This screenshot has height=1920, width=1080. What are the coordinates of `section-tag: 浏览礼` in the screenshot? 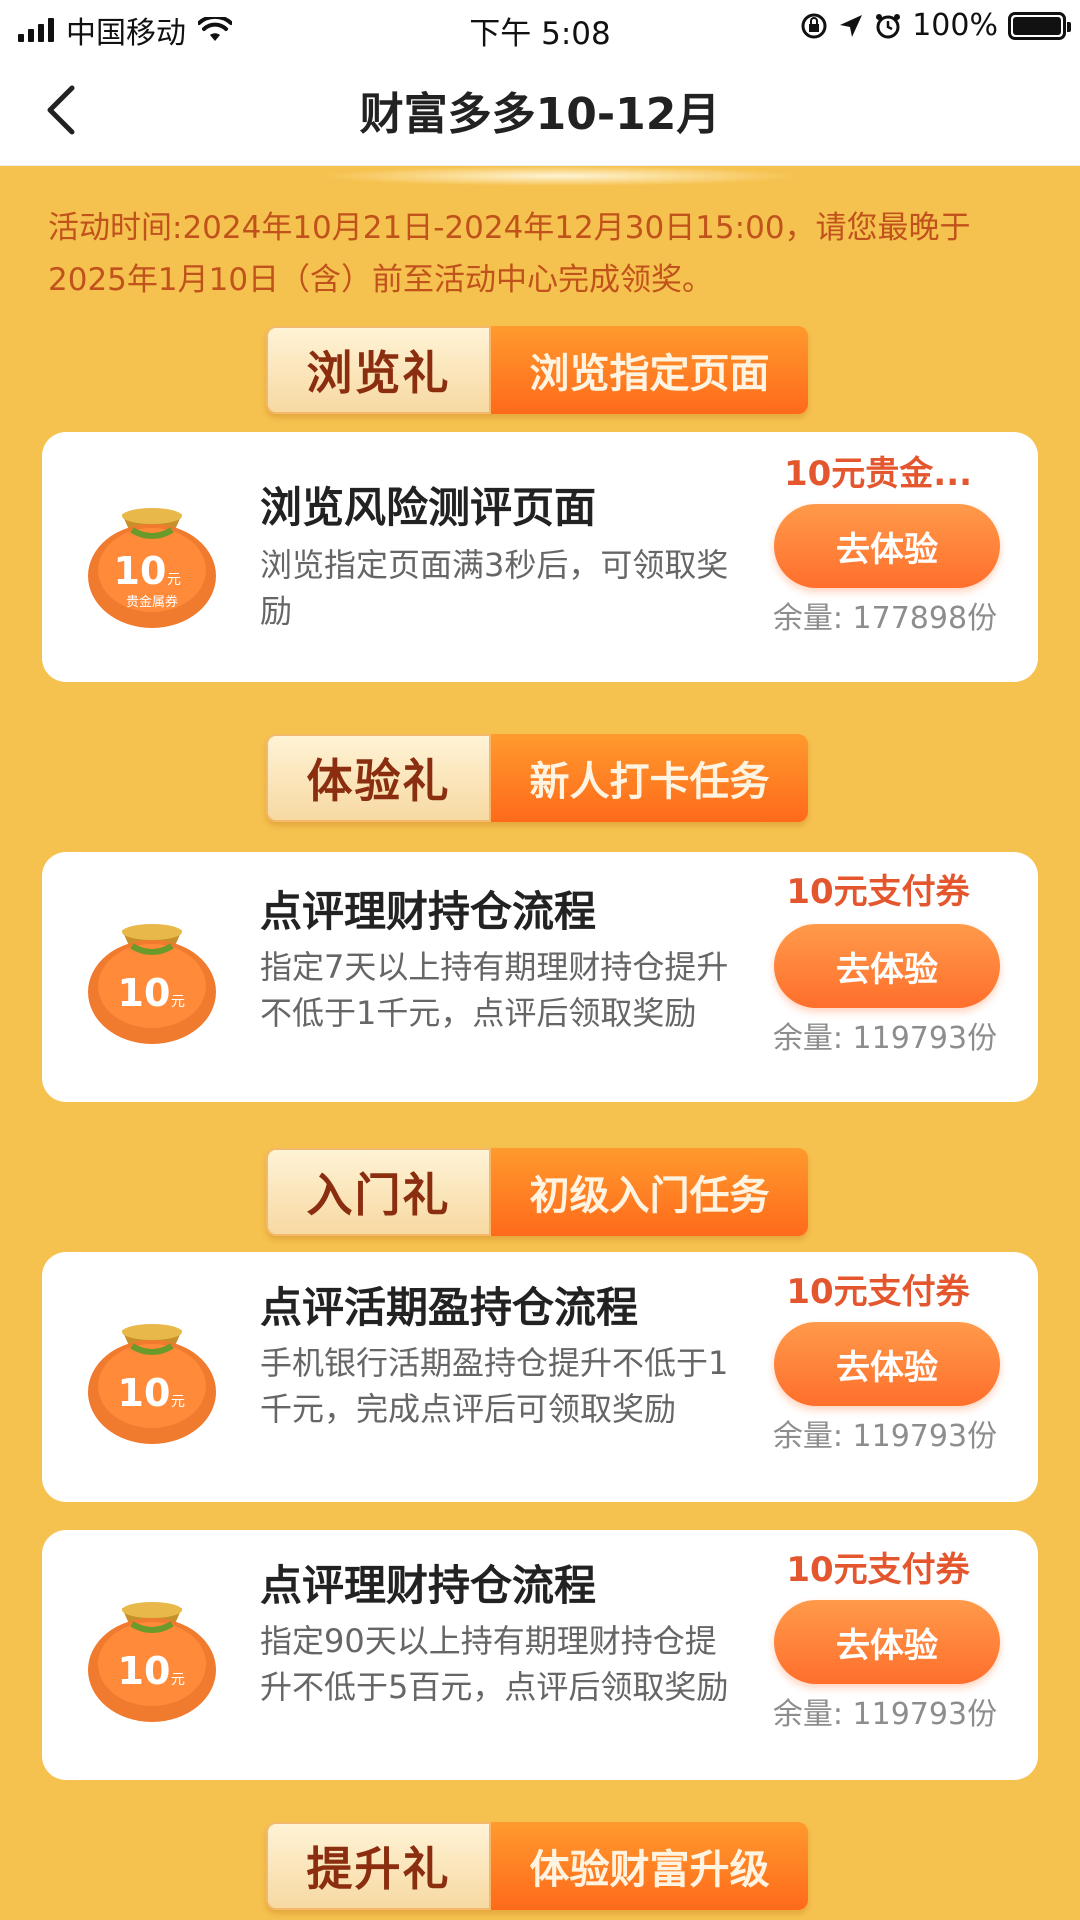 It's located at (378, 370).